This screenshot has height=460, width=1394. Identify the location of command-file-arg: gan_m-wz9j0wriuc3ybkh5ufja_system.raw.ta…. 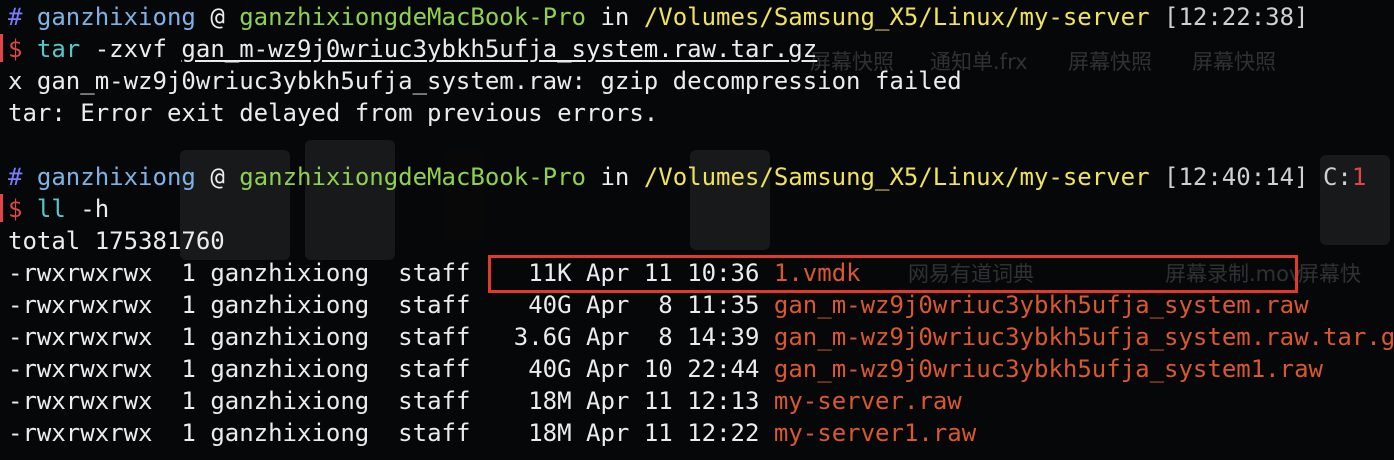
(499, 49).